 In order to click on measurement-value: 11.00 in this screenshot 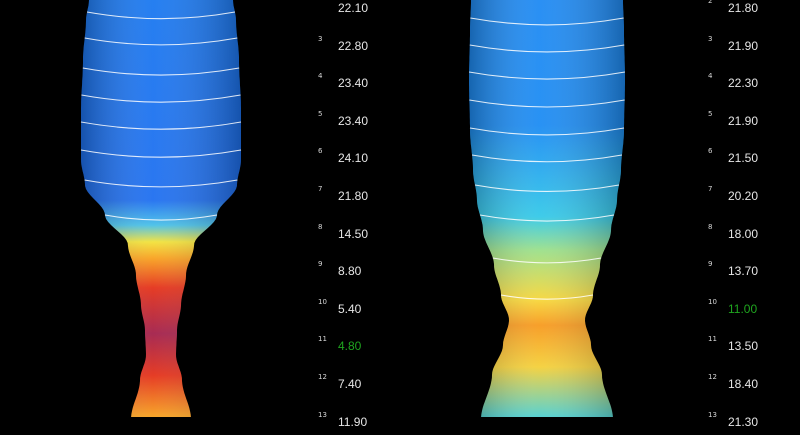, I will do `click(743, 308)`.